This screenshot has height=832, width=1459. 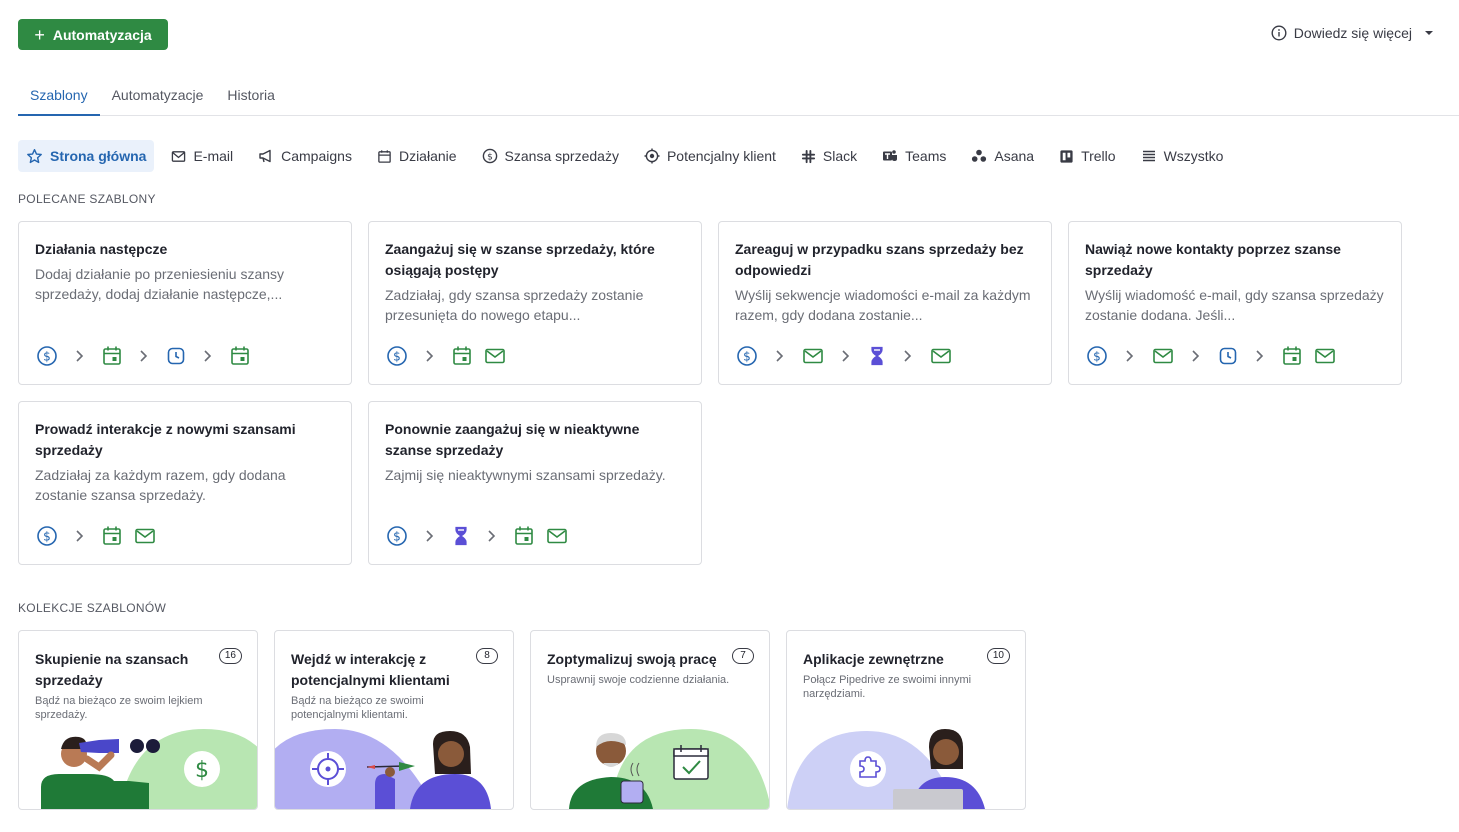 What do you see at coordinates (890, 155) in the screenshot?
I see `teams-icon` at bounding box center [890, 155].